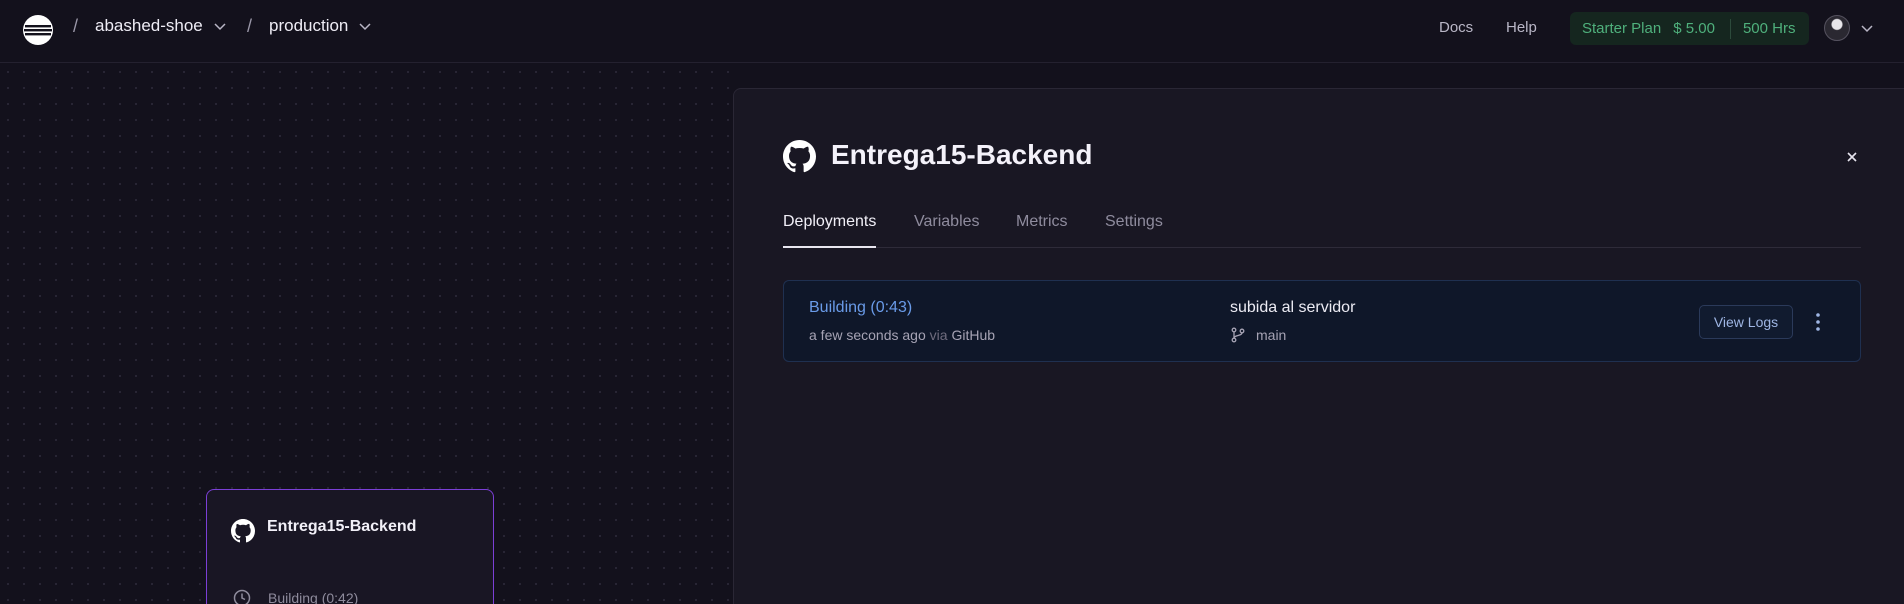 This screenshot has height=604, width=1904. What do you see at coordinates (830, 230) in the screenshot?
I see `tab-deployments: Deployments` at bounding box center [830, 230].